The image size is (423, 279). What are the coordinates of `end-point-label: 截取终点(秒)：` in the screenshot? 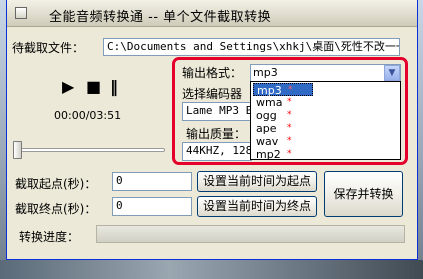 It's located at (56, 209).